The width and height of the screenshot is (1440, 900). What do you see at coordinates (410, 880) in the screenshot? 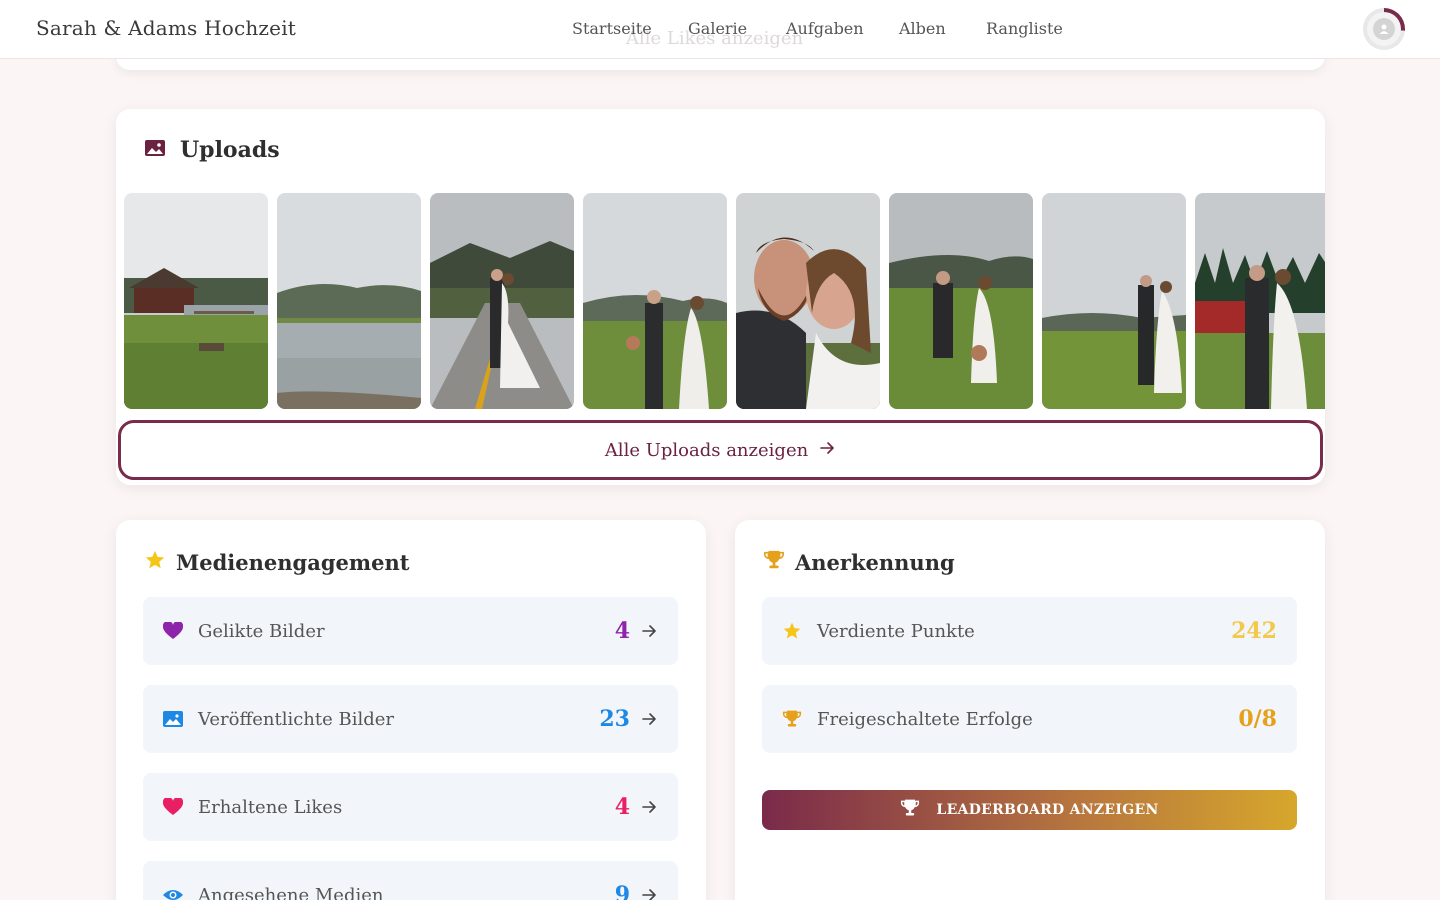
I see `stat-row-viewed-media: Angesehene Medien 9` at bounding box center [410, 880].